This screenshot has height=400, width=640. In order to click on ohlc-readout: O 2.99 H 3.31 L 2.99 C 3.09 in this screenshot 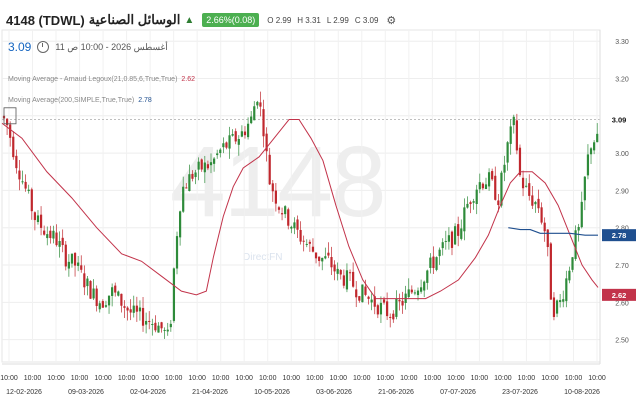, I will do `click(322, 20)`.